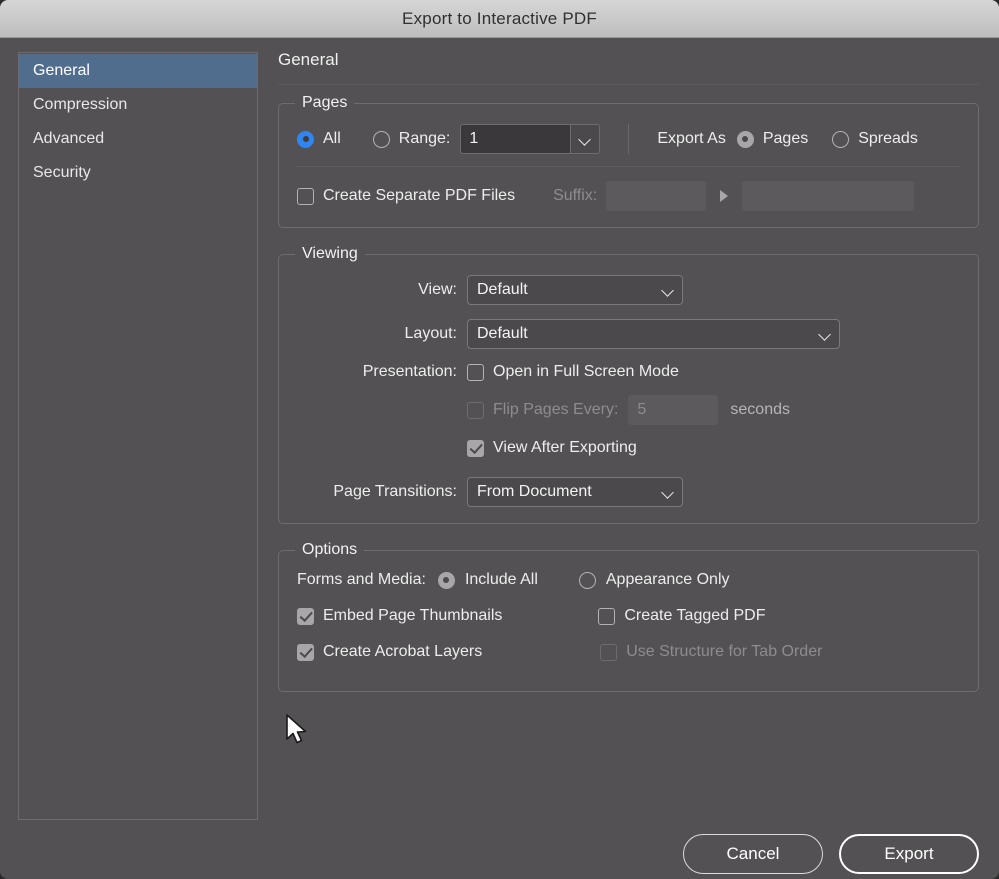  Describe the element at coordinates (745, 139) in the screenshot. I see `radio-export-pages` at that location.